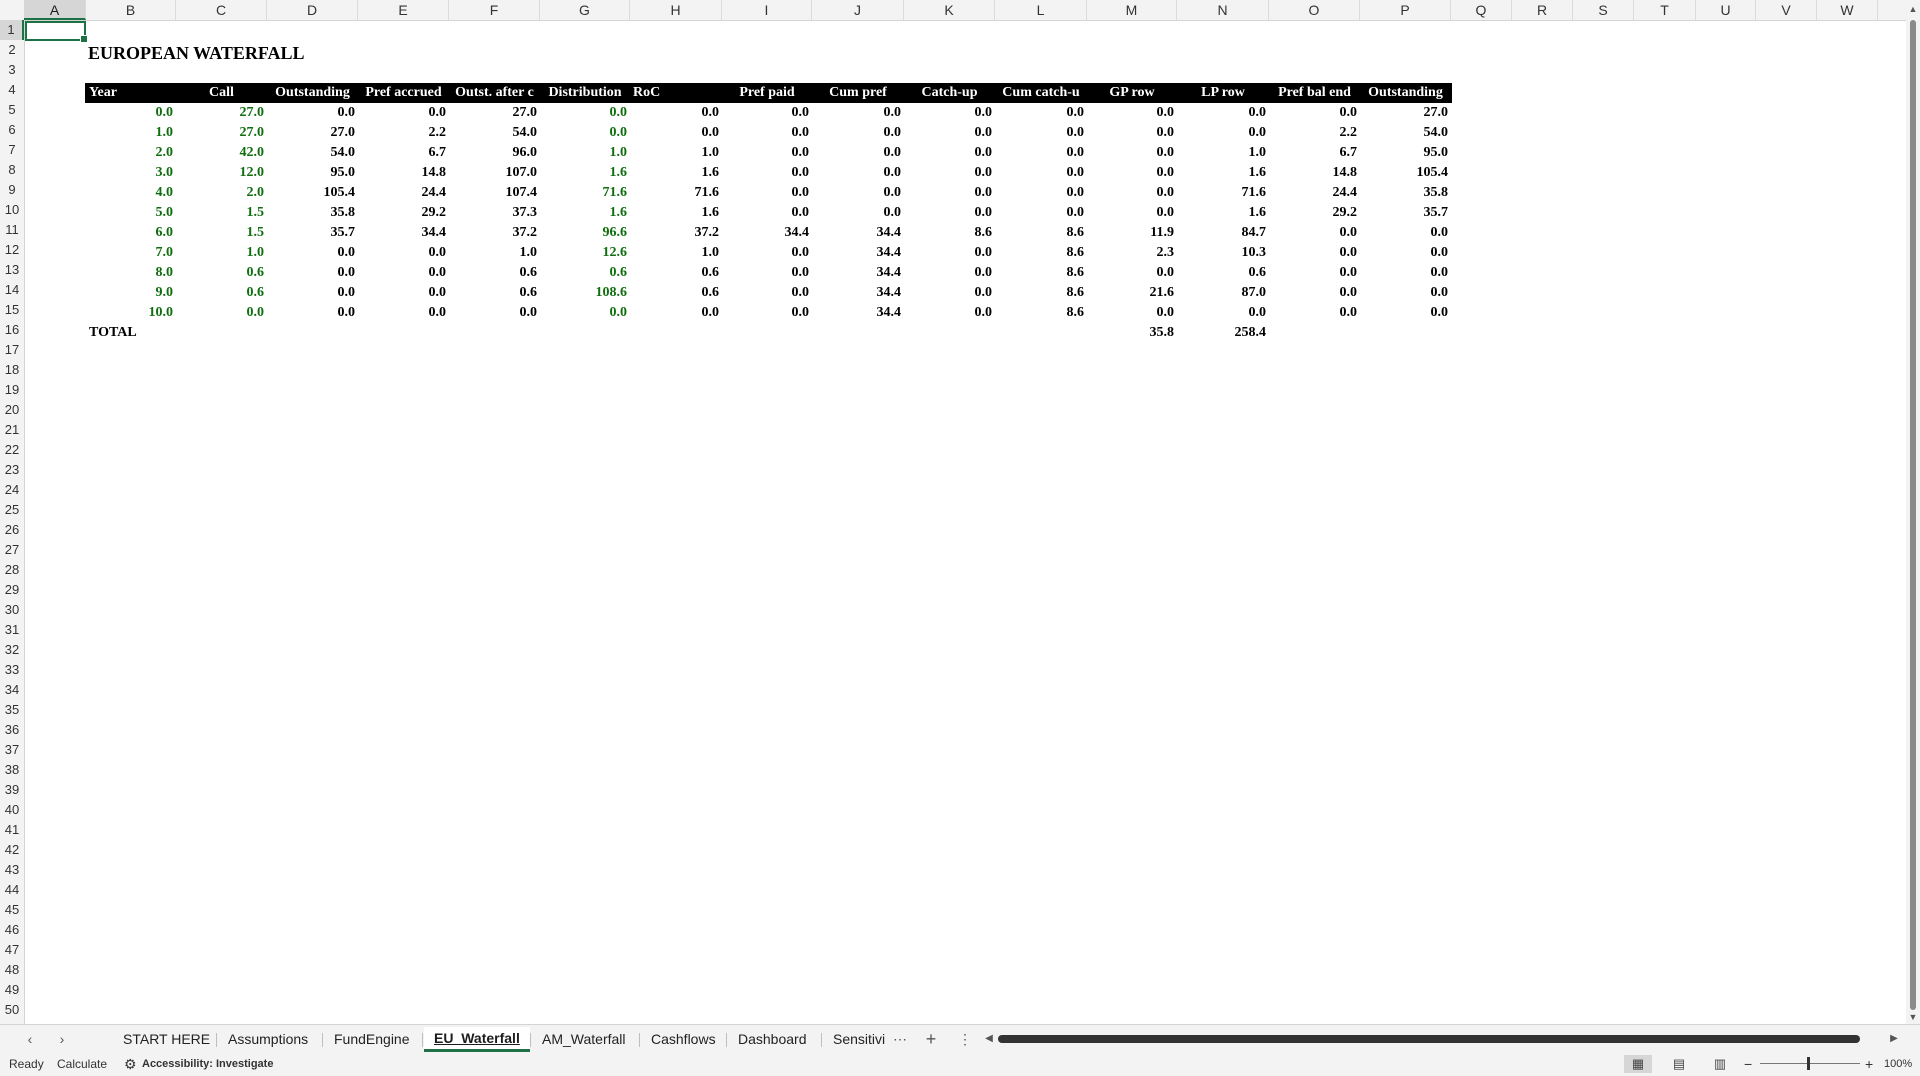 Image resolution: width=1920 pixels, height=1076 pixels. Describe the element at coordinates (494, 193) in the screenshot. I see `table-cell: 107.4` at that location.